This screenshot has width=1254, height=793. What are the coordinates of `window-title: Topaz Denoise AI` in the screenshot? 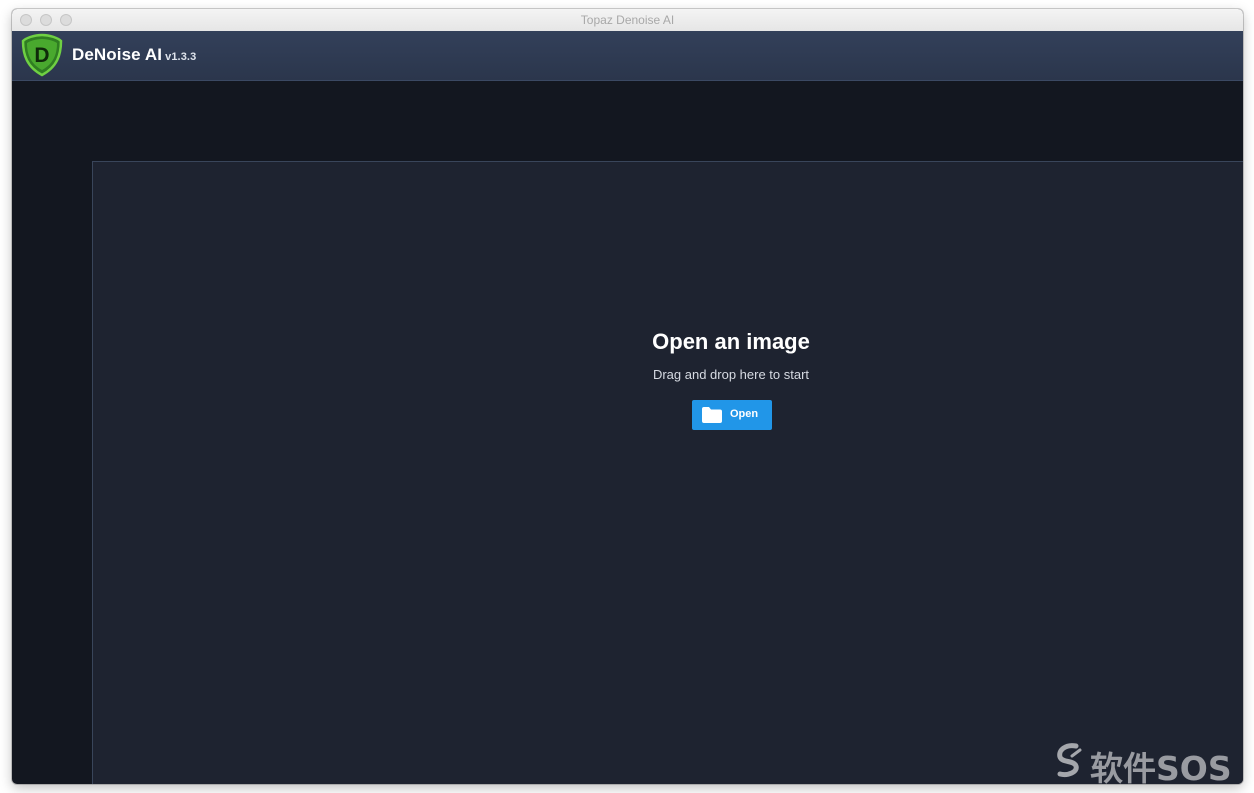 It's located at (627, 20).